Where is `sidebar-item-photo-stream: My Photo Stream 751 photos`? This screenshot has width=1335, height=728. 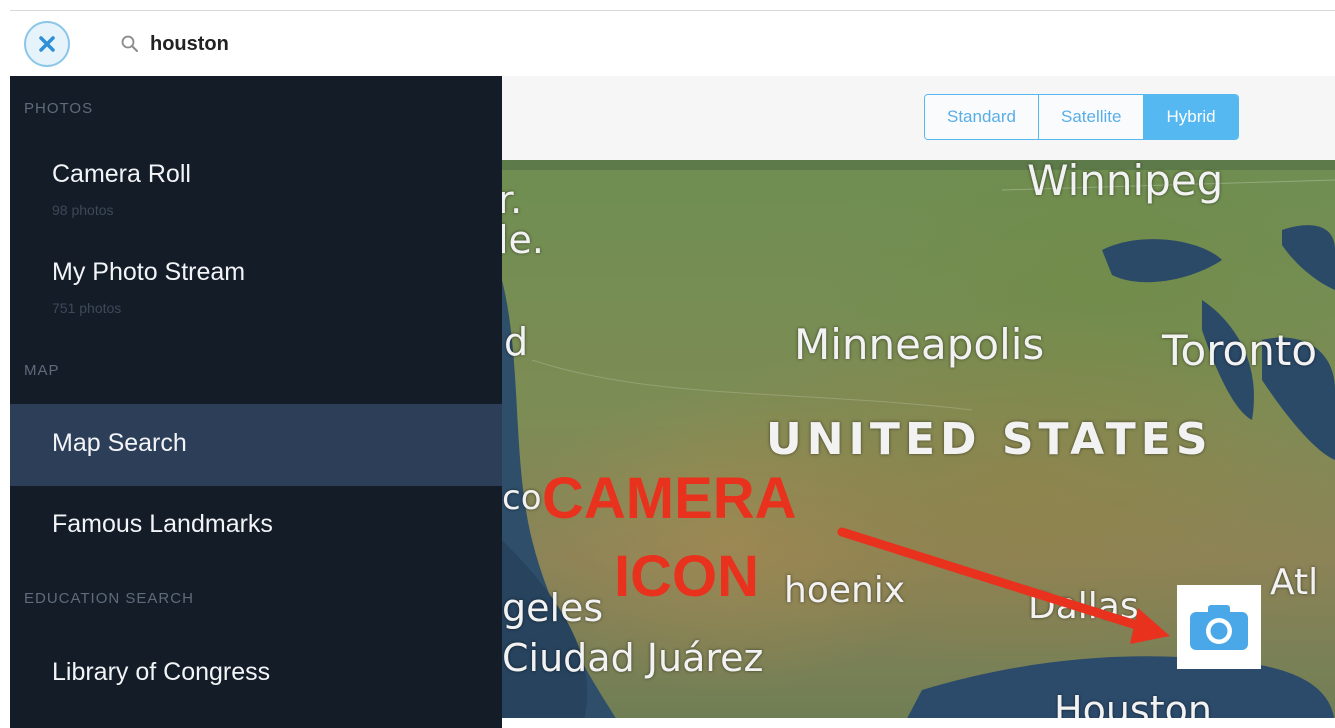 sidebar-item-photo-stream: My Photo Stream 751 photos is located at coordinates (256, 288).